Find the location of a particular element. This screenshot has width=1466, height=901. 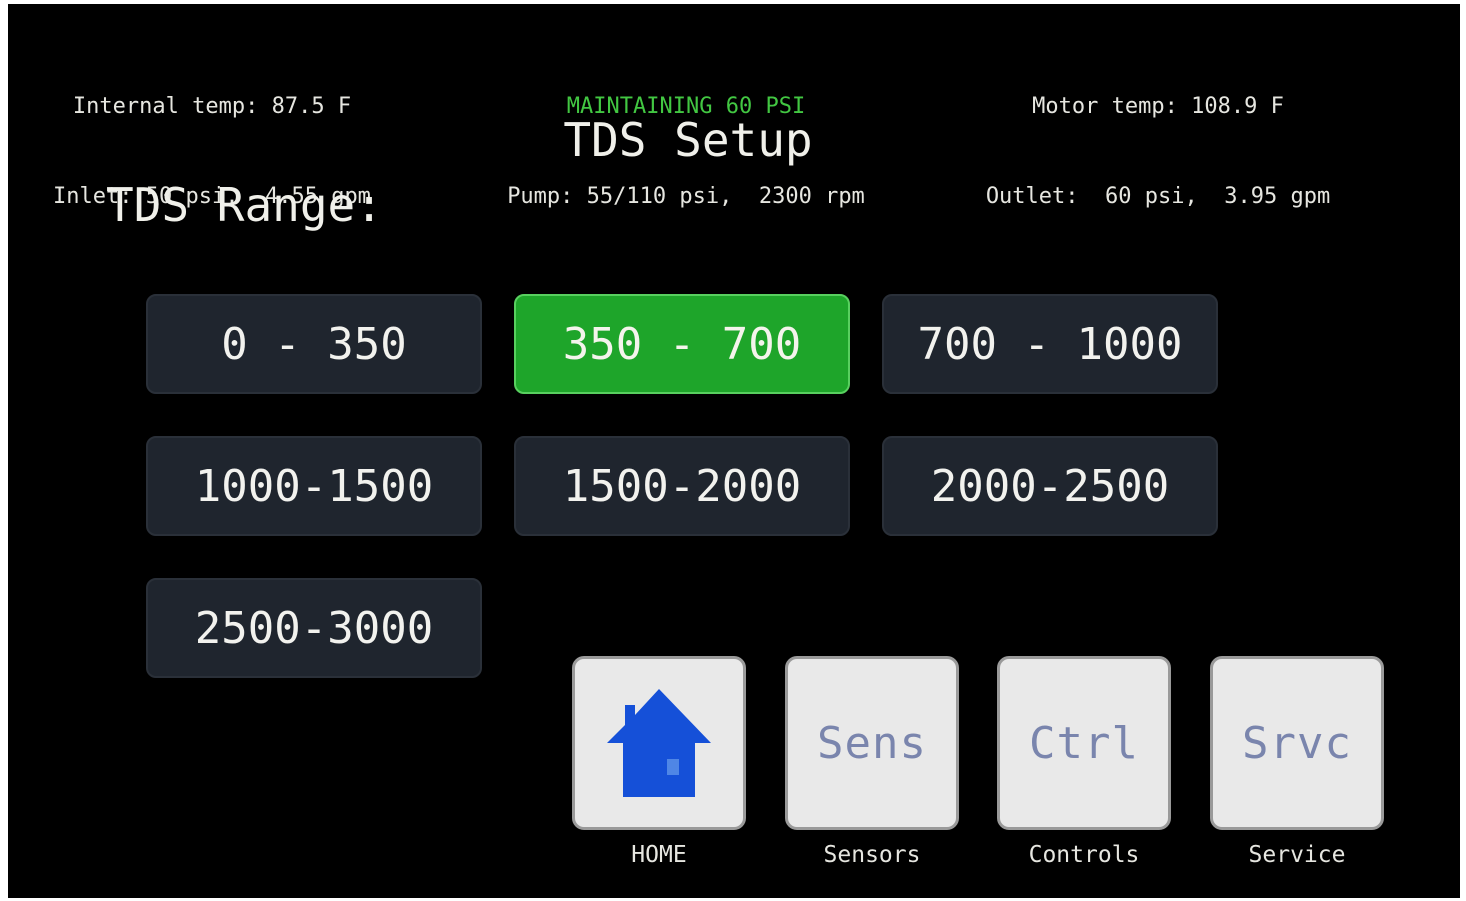

tds-range-label: TDS Range: is located at coordinates (244, 205).